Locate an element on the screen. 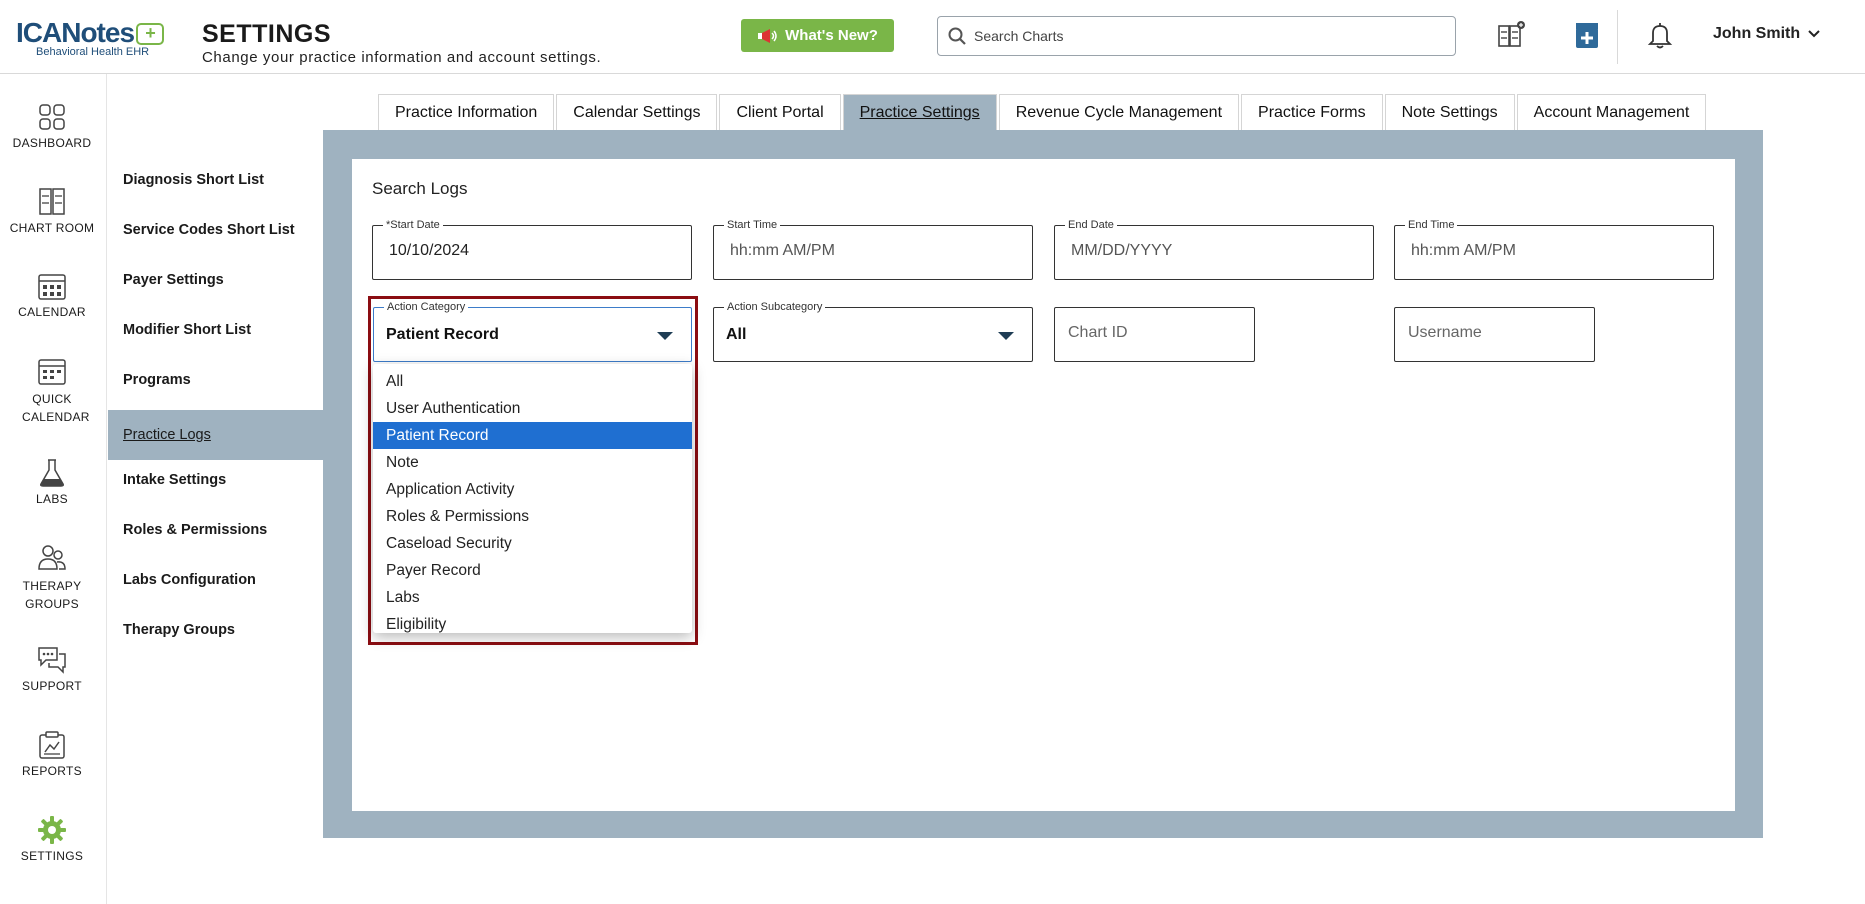 The image size is (1865, 904). user-menu: John Smith is located at coordinates (1766, 34).